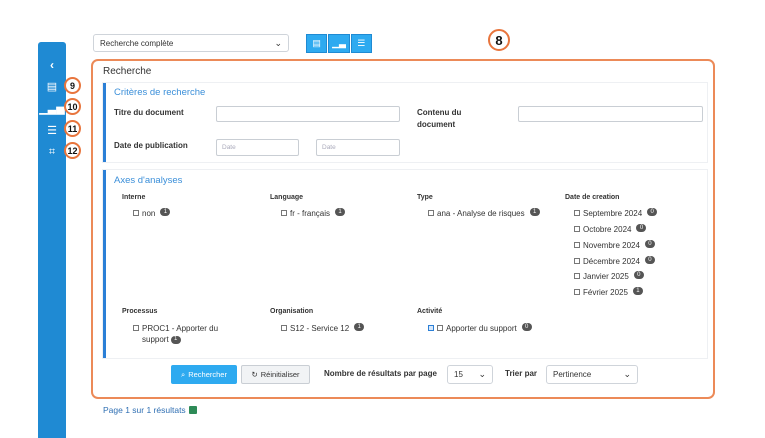  I want to click on view-switcher: ▤ ▁▃ ☰, so click(339, 43).